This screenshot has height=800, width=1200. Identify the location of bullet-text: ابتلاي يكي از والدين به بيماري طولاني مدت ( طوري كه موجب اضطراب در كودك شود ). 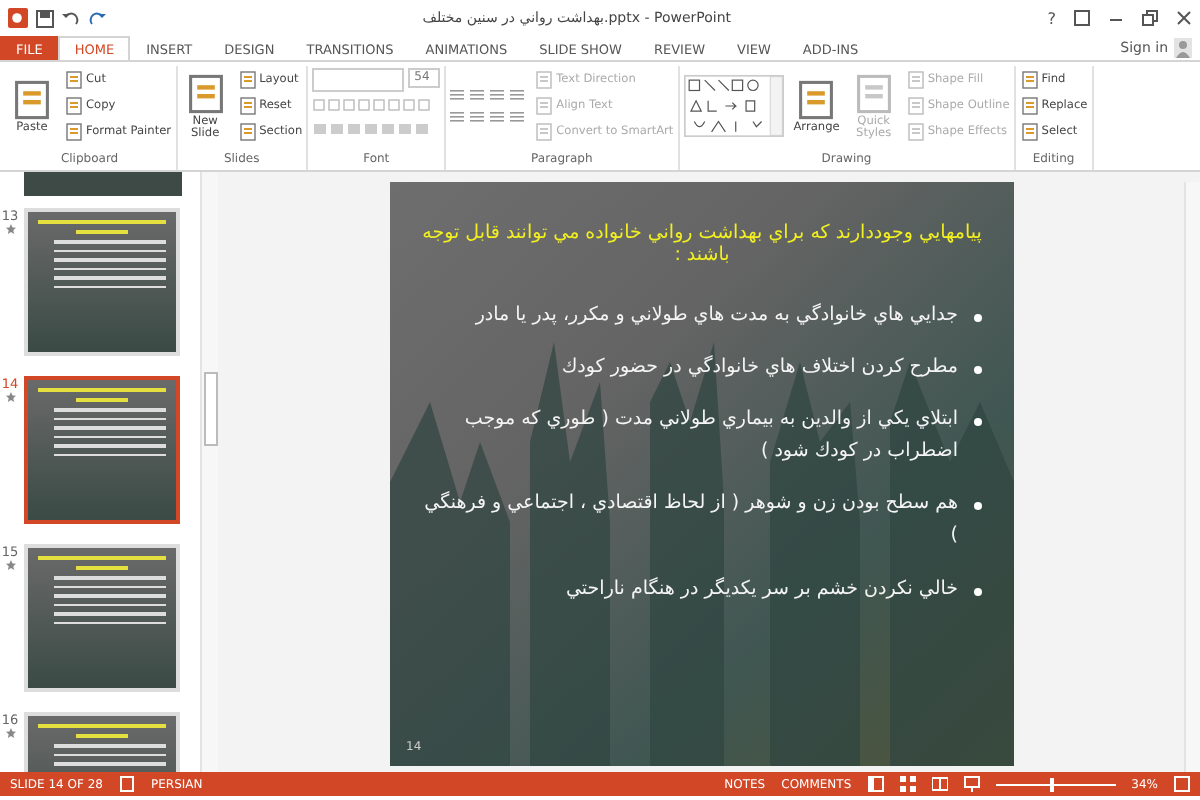
(710, 436).